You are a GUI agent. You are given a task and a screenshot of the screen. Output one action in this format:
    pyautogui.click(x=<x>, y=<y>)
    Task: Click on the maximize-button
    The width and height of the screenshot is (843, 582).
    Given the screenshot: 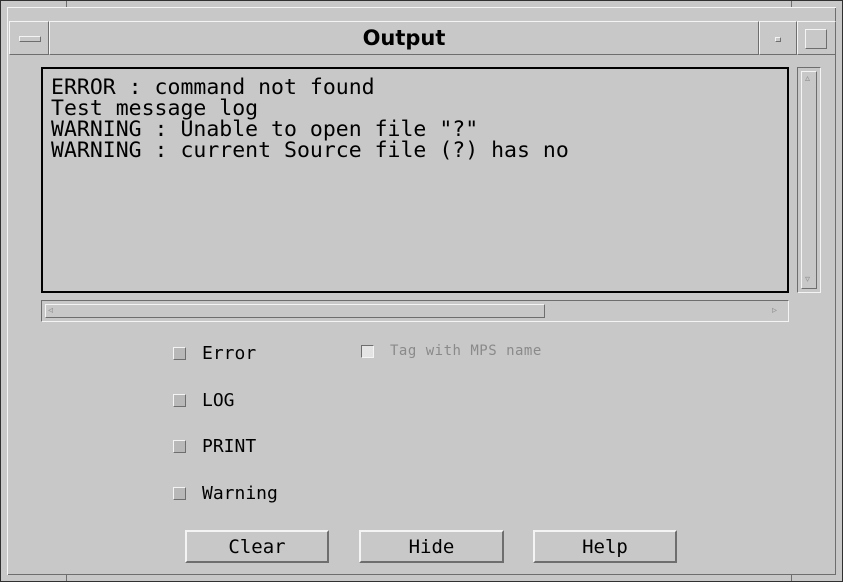 What is the action you would take?
    pyautogui.click(x=816, y=38)
    